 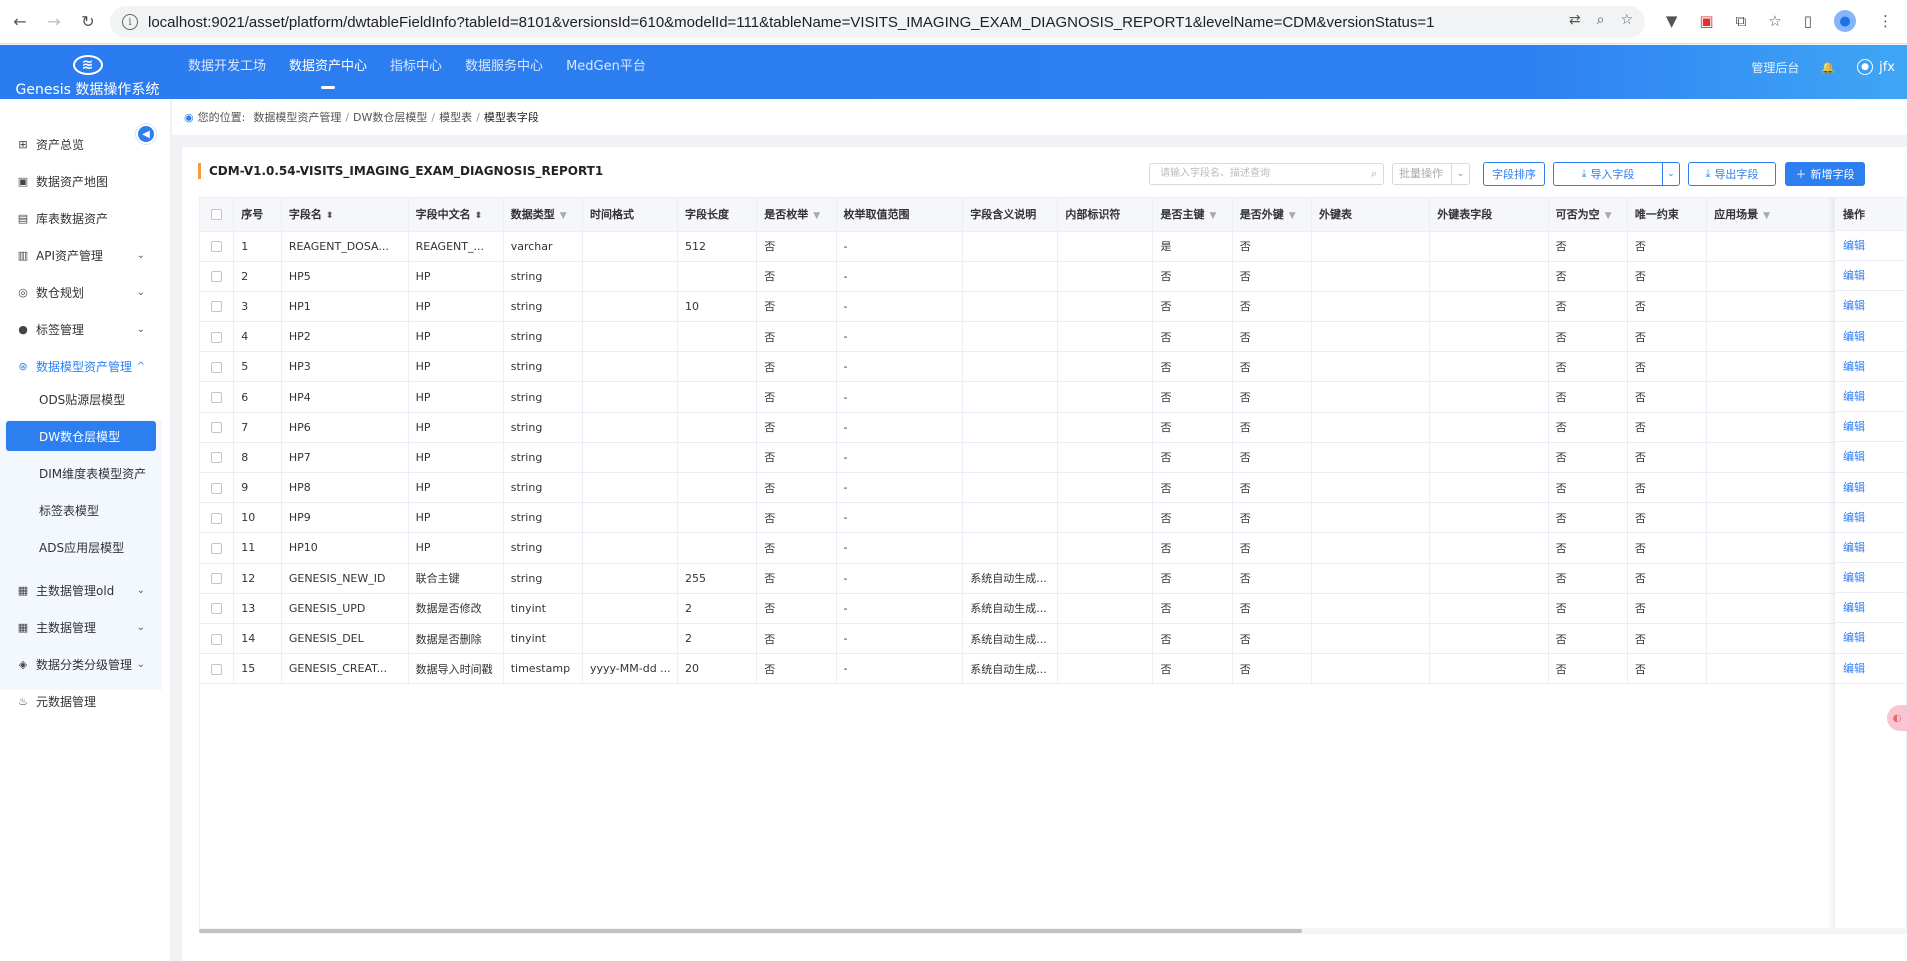 I want to click on add-field-button: ＋ 新增字段, so click(x=1825, y=174).